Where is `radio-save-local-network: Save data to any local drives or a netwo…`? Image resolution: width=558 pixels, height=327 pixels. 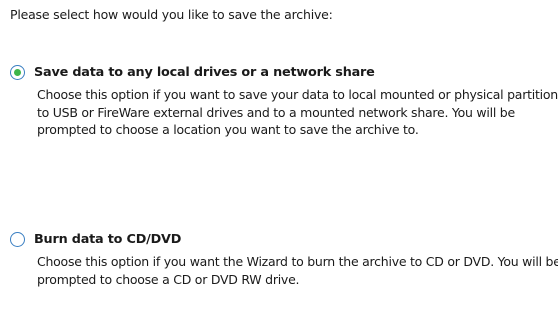
radio-save-local-network: Save data to any local drives or a netwo… is located at coordinates (283, 72).